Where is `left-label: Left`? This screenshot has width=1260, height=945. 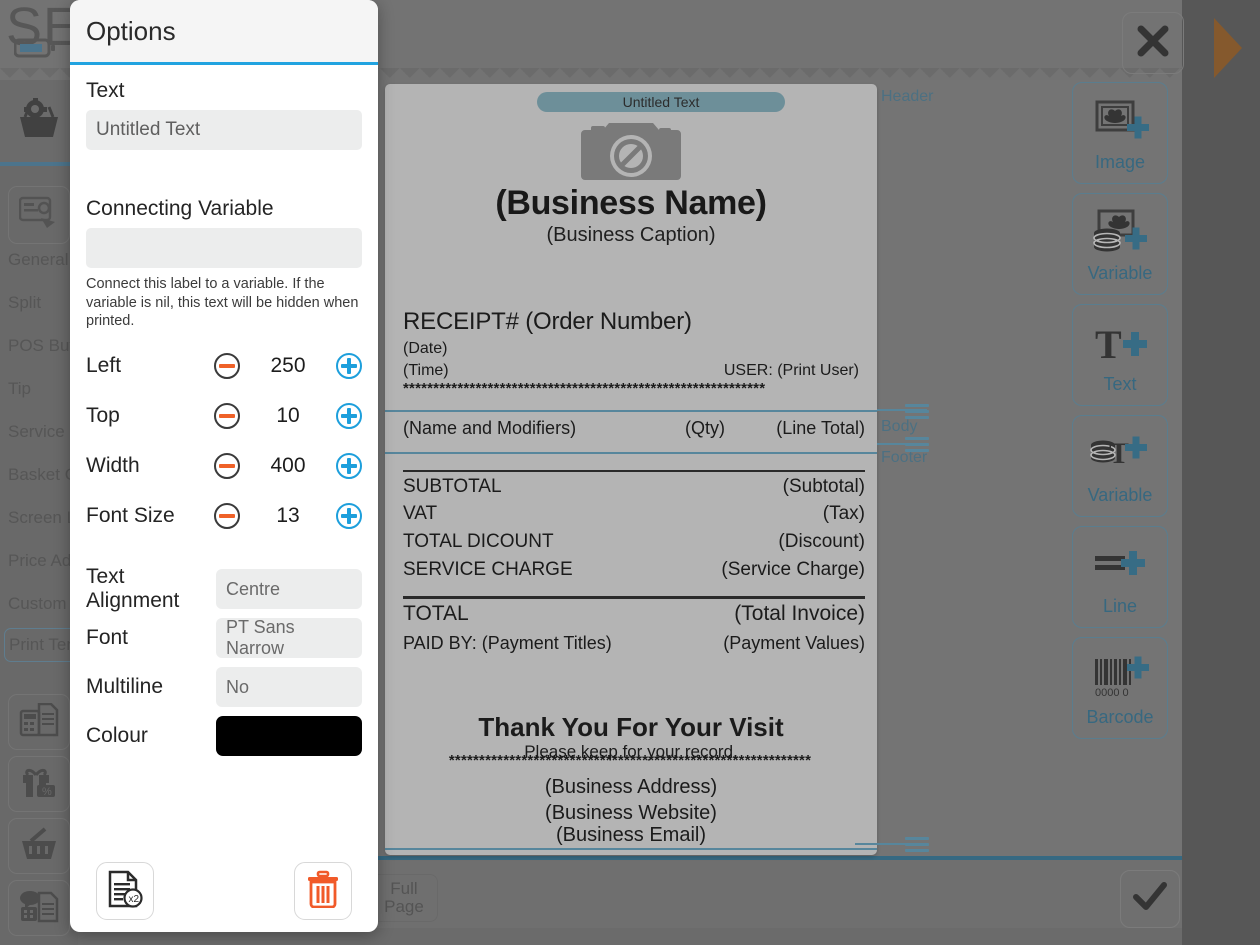
left-label: Left is located at coordinates (104, 365).